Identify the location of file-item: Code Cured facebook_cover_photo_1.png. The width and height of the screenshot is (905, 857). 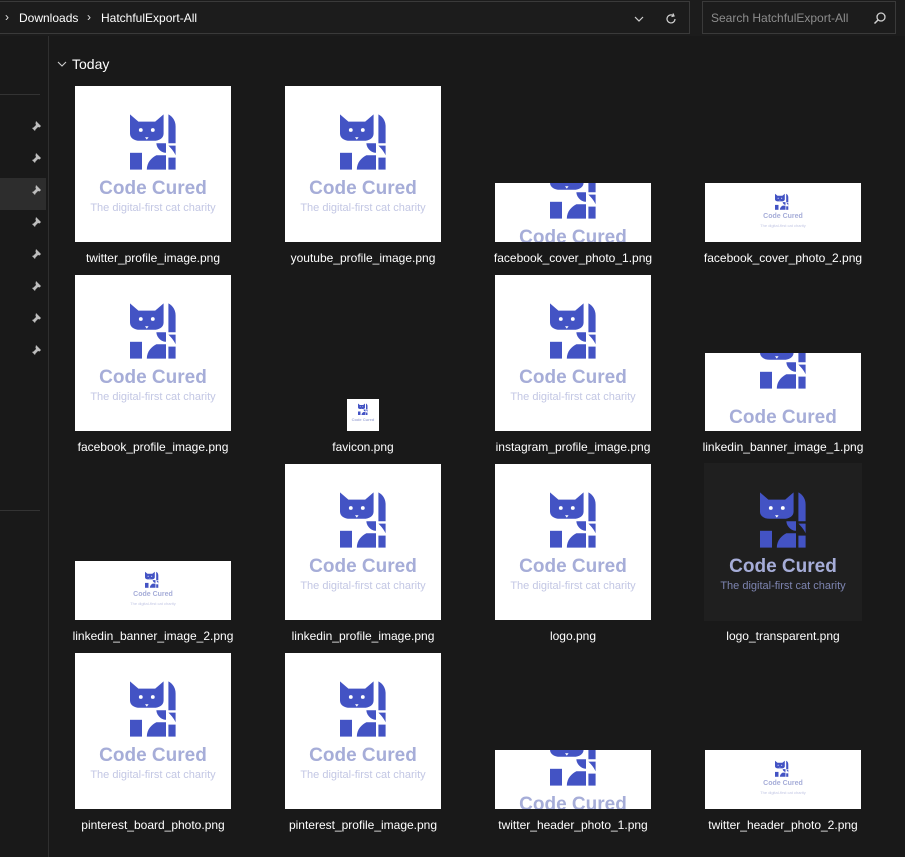
(584, 178).